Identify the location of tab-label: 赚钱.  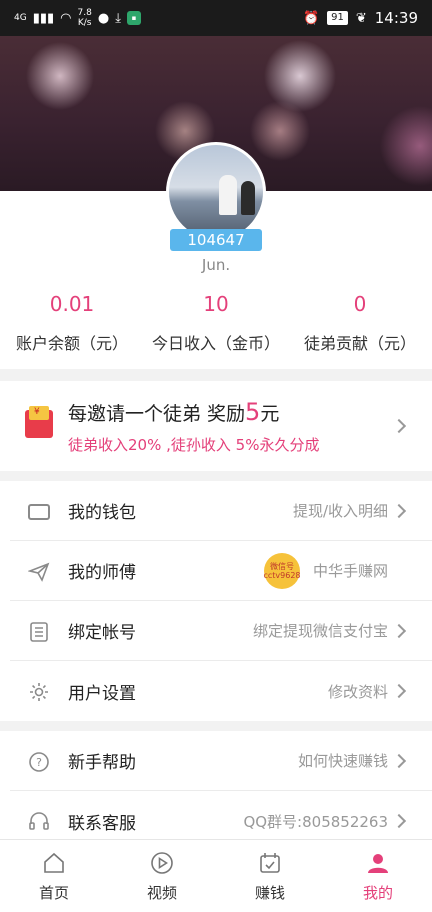
(269, 893).